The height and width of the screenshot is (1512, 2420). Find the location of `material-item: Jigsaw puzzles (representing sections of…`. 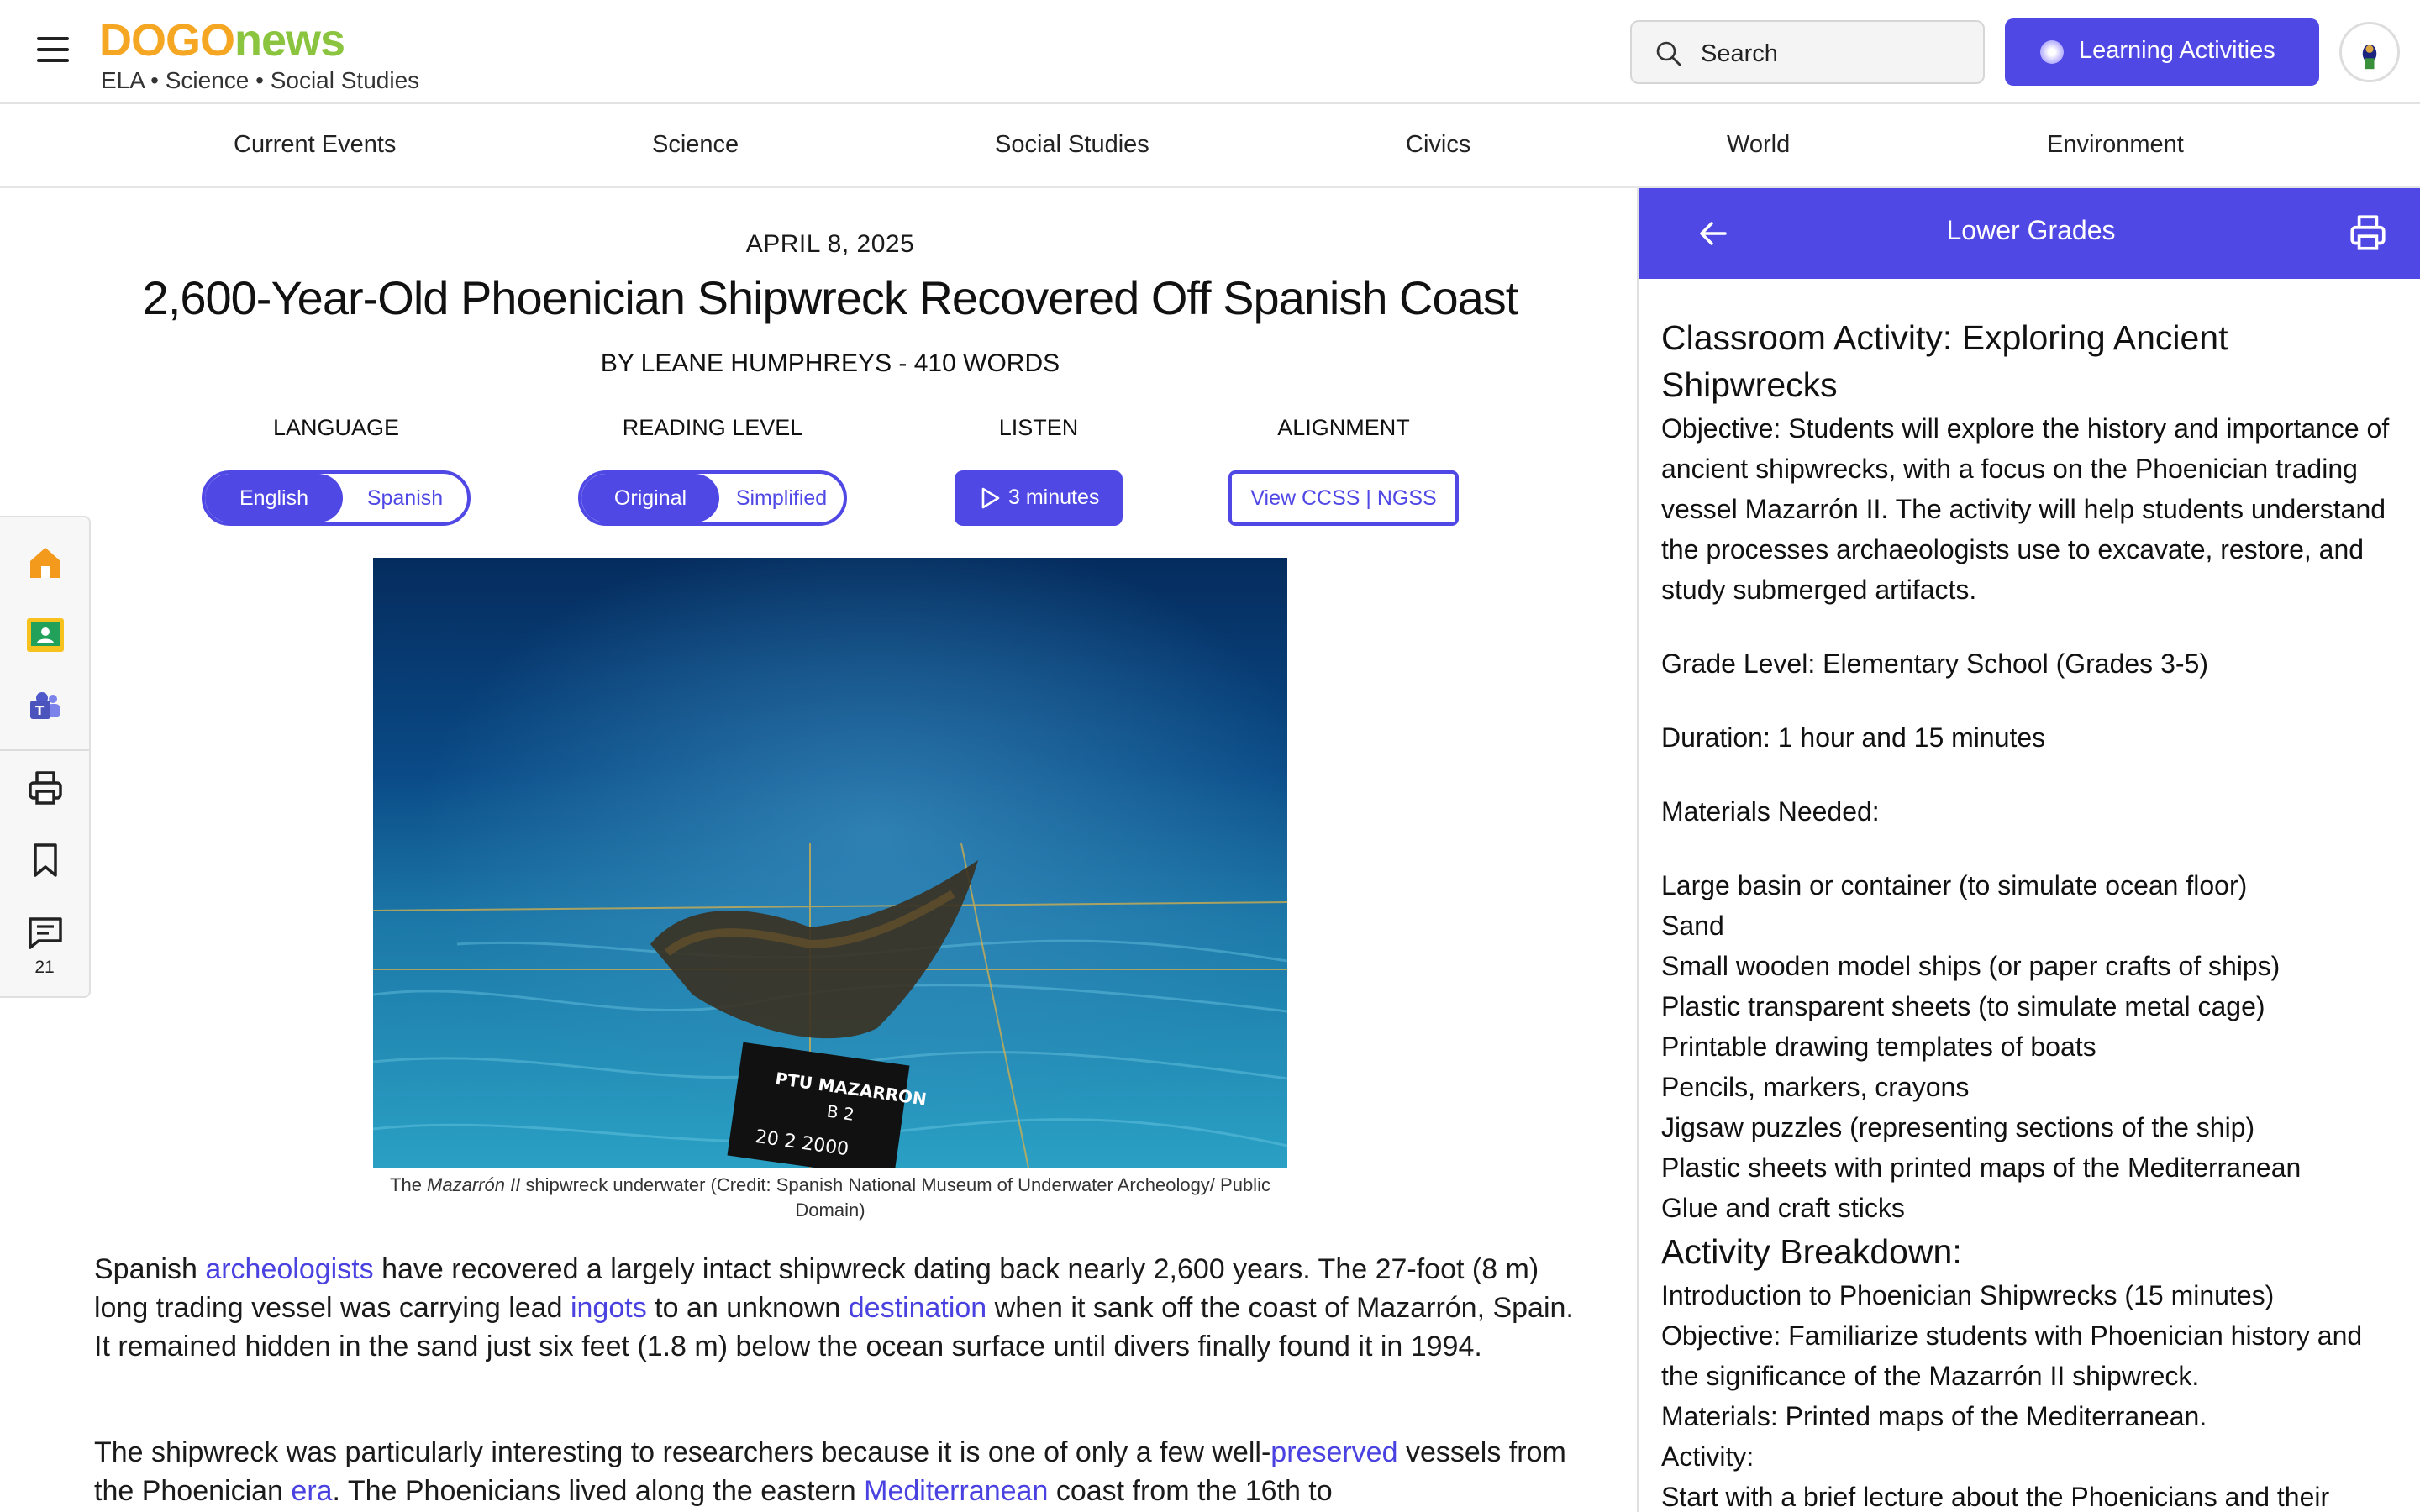

material-item: Jigsaw puzzles (representing sections of… is located at coordinates (1958, 1127).